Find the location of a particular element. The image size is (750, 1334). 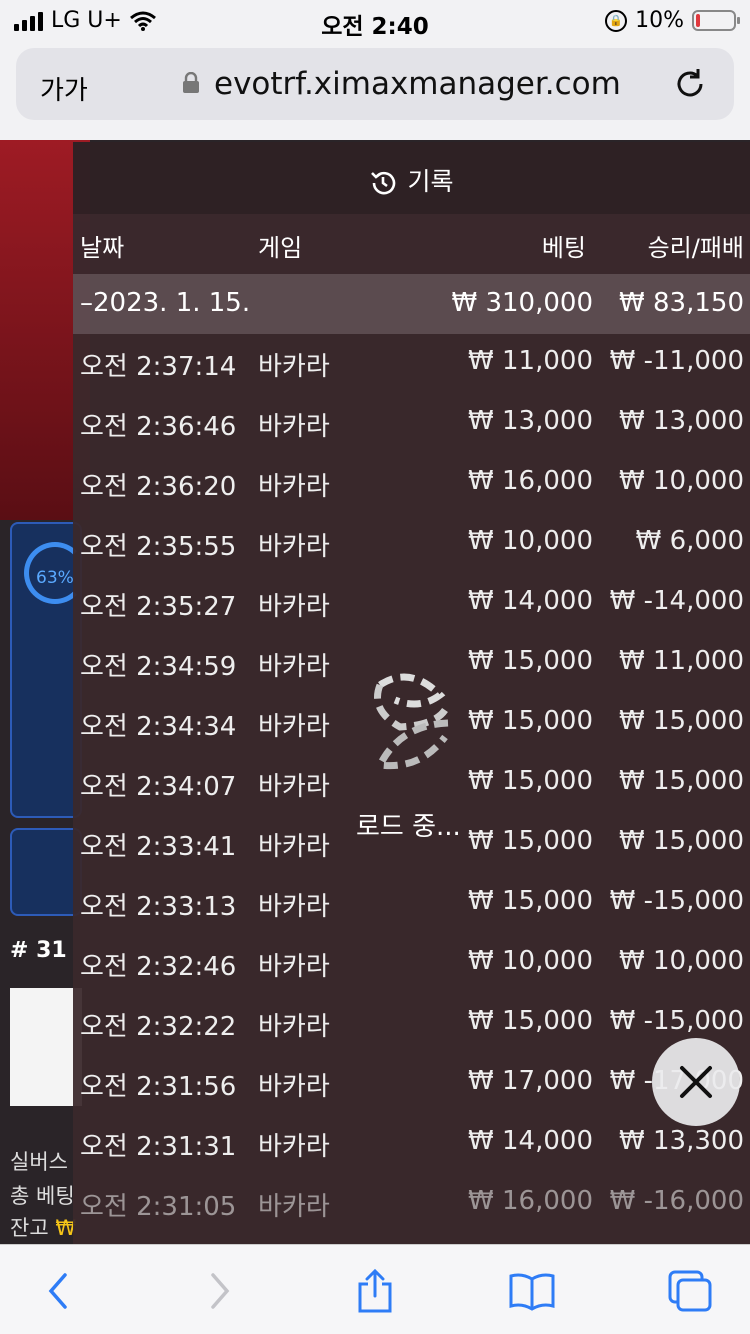

chevron-left-icon is located at coordinates (57, 1291).